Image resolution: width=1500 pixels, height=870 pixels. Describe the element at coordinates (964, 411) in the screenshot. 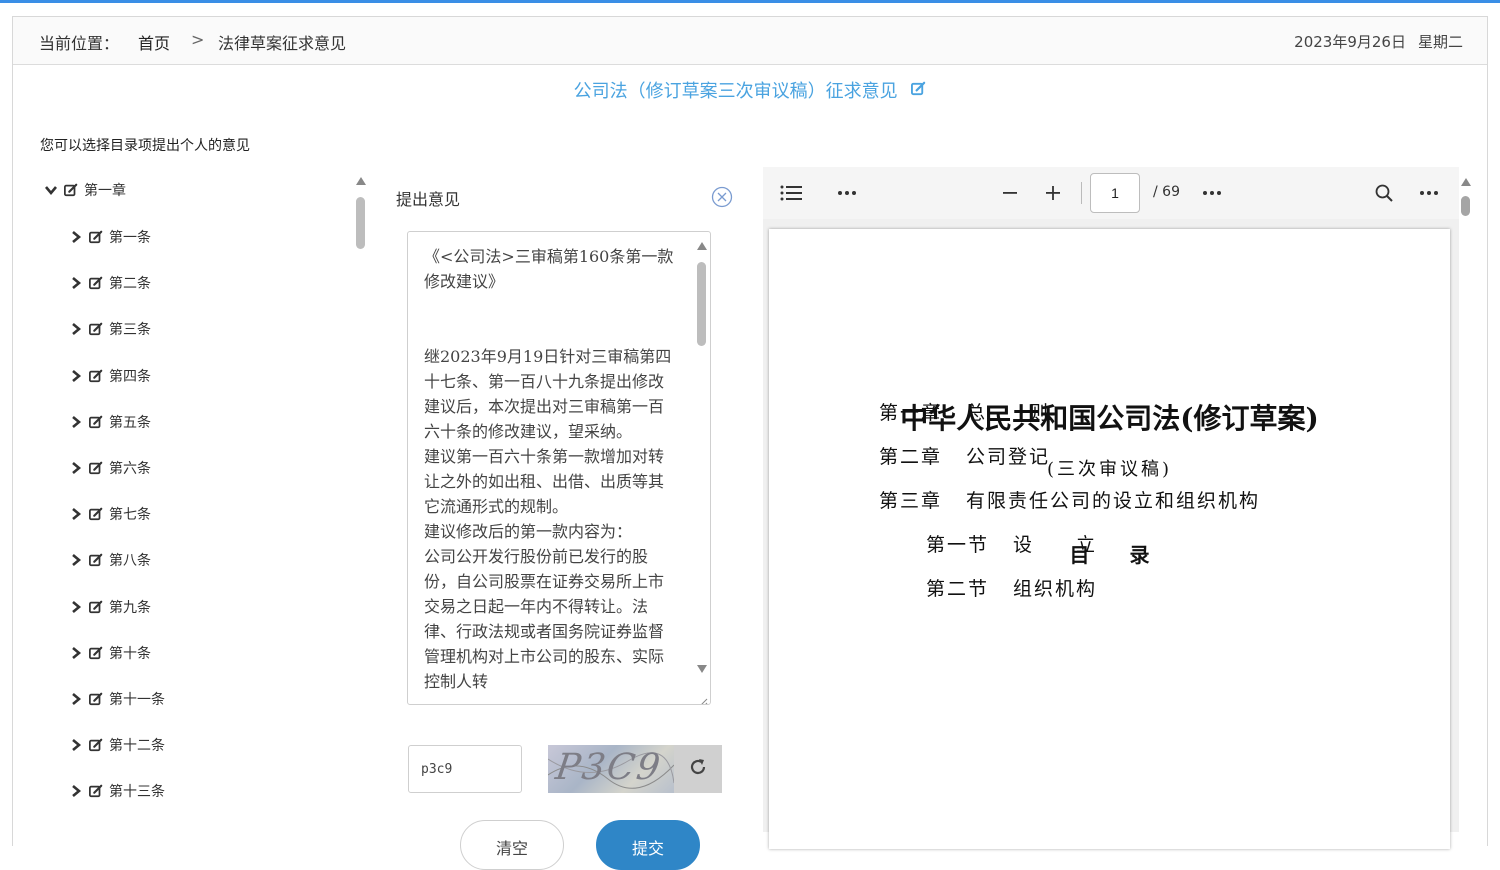

I see `toc-entry: 第一章 总 则` at that location.